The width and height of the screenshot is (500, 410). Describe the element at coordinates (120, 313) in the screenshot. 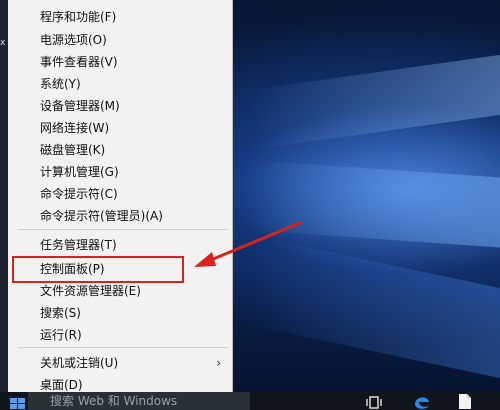

I see `menu-item-search: 搜索(S)` at that location.